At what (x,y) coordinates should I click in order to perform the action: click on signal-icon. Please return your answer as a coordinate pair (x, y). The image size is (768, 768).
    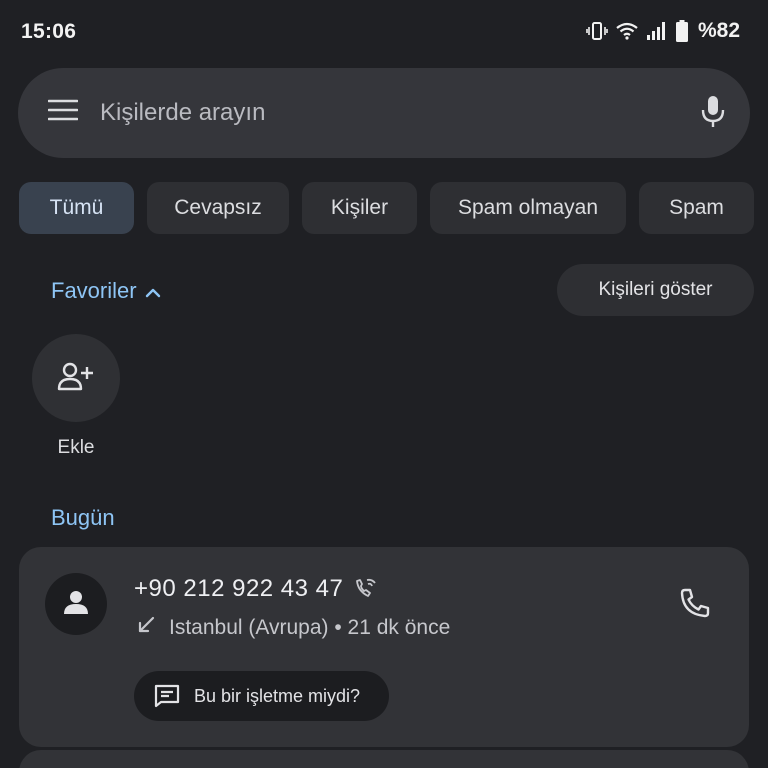
    Looking at the image, I should click on (657, 31).